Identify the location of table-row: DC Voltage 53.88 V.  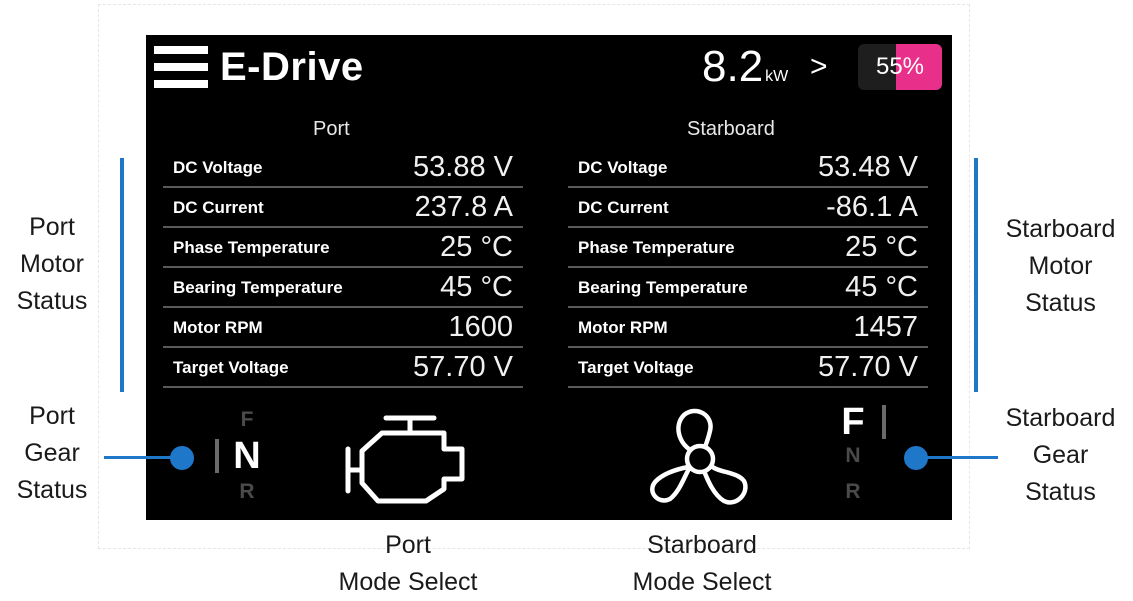
(343, 168).